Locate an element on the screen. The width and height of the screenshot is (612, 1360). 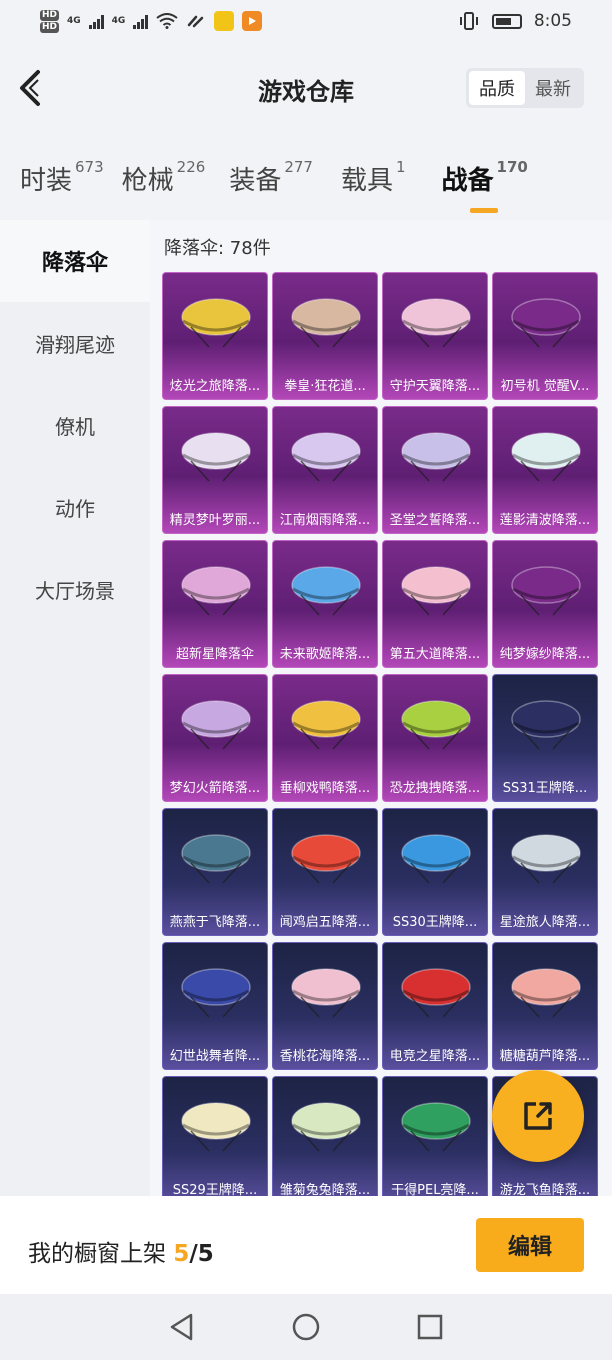
sidebar-item-emote: 动作 is located at coordinates (75, 507).